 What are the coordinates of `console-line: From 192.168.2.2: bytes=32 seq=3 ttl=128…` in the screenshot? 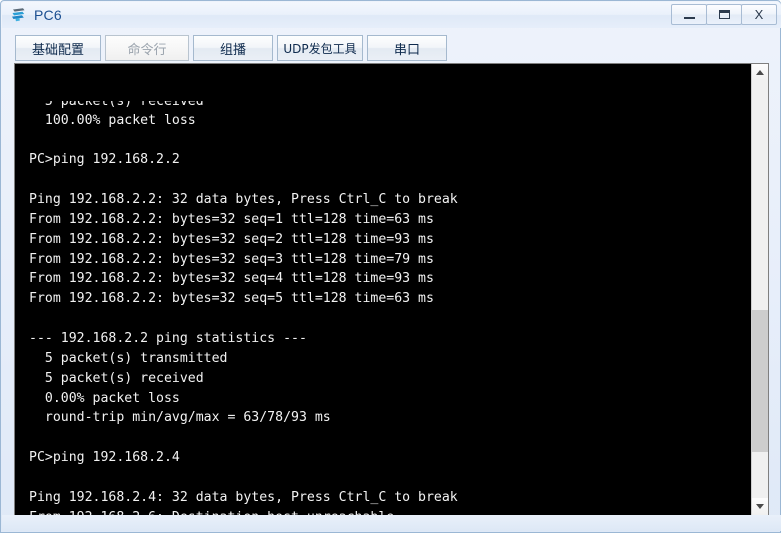 It's located at (231, 259).